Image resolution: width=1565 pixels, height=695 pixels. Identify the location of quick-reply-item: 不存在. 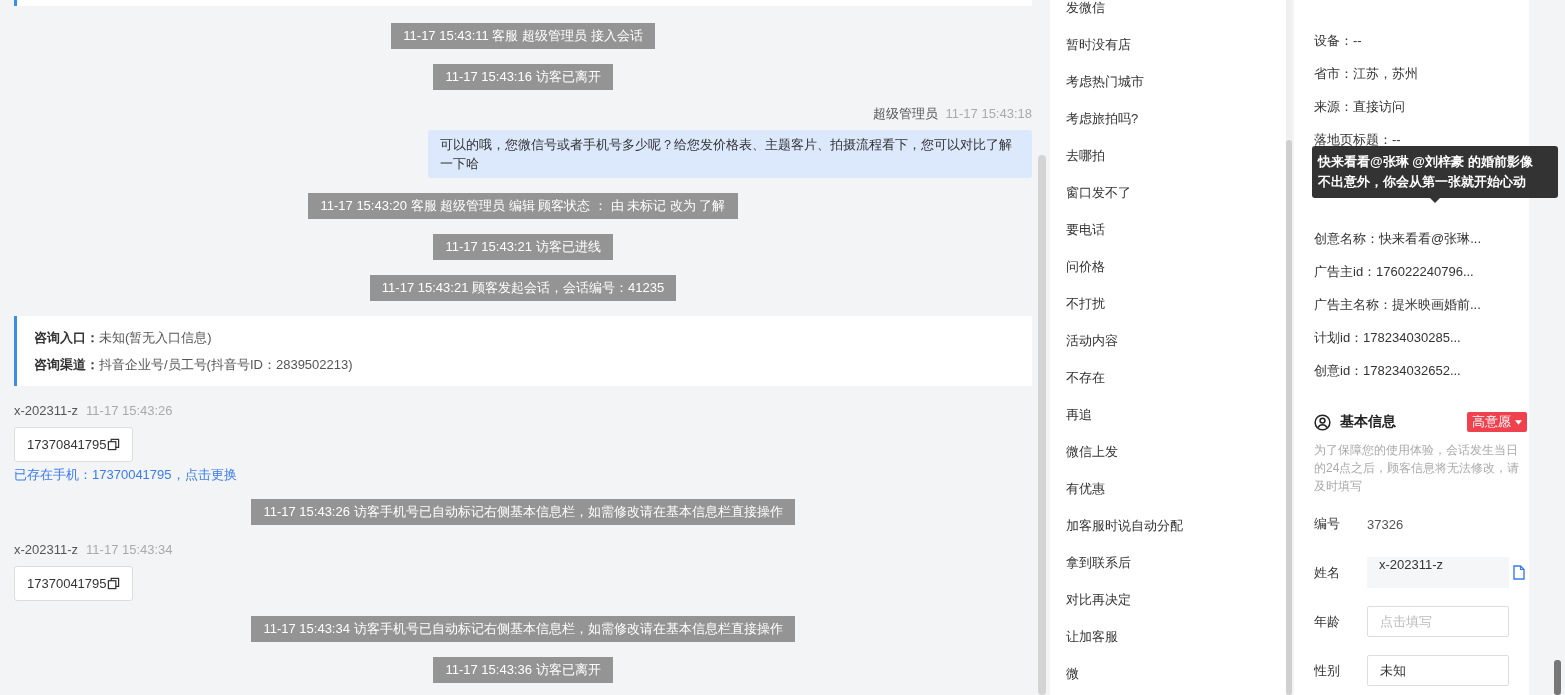
(1176, 388).